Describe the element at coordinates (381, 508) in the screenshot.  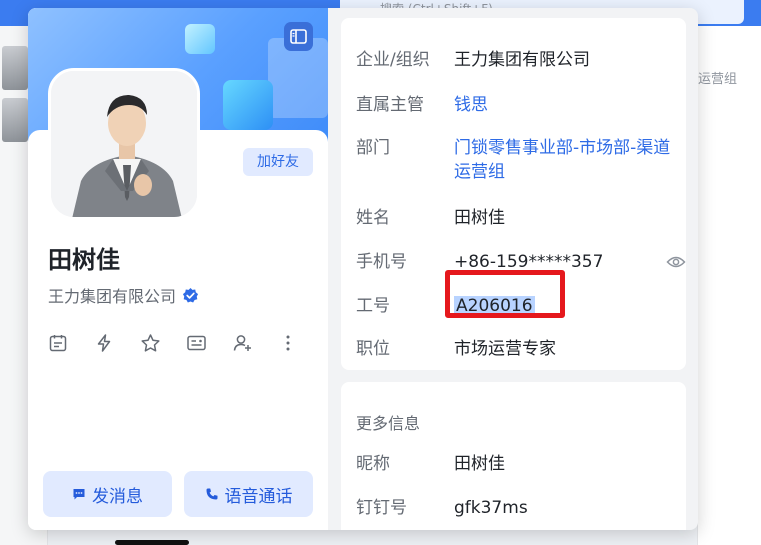
I see `dingtalk-id-label: 钉钉号` at that location.